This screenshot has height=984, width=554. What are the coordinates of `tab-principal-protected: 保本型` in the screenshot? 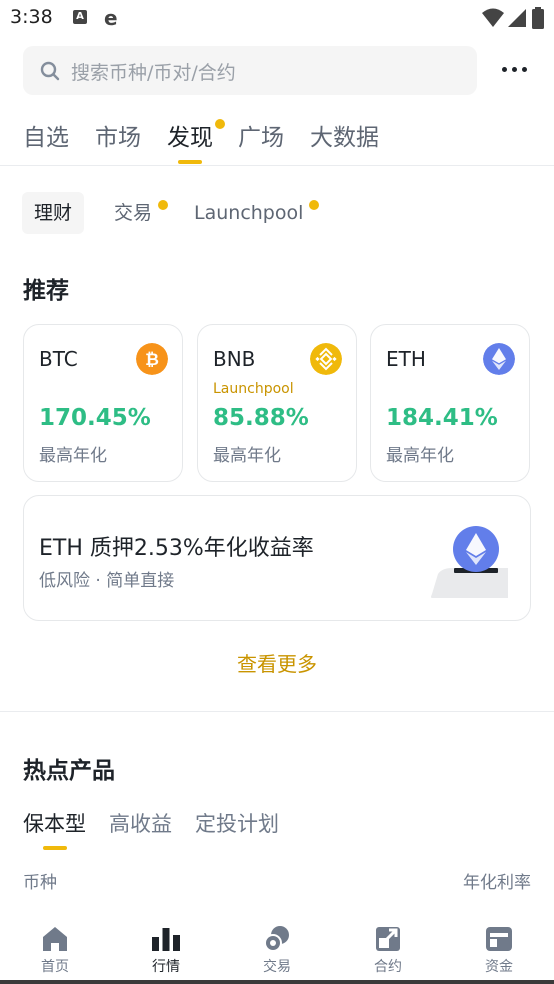 It's located at (54, 823).